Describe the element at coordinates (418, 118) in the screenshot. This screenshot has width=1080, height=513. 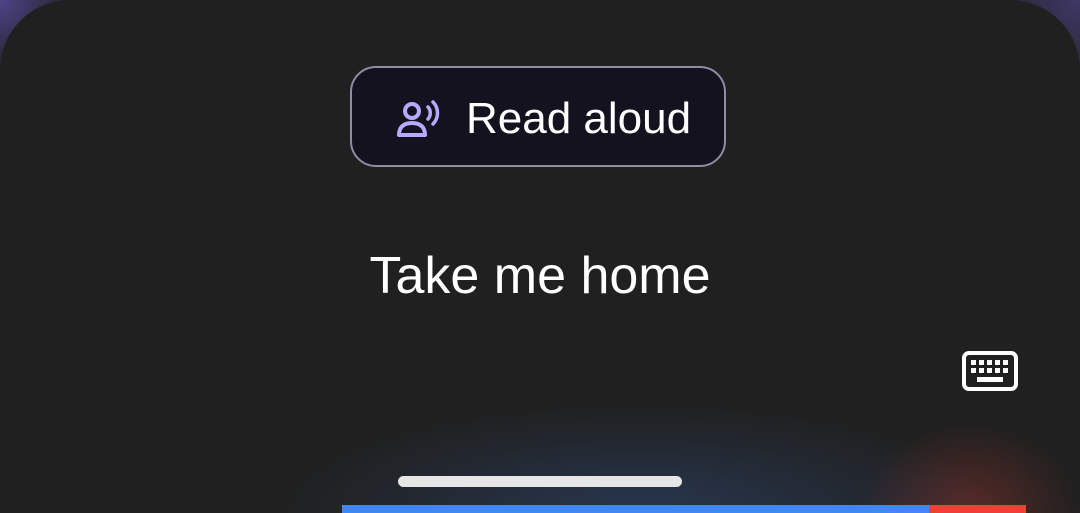
I see `speaking-person-icon` at that location.